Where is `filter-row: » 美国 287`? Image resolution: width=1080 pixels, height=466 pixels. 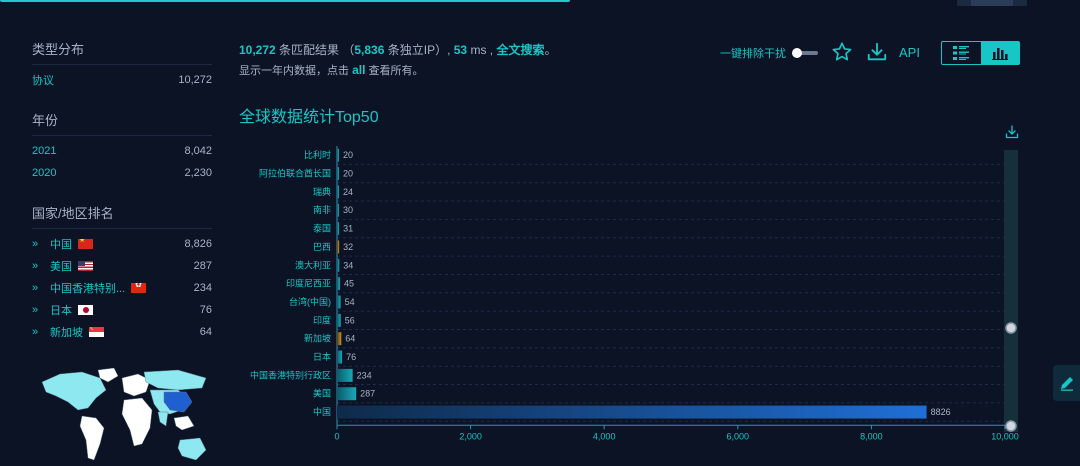 filter-row: » 美国 287 is located at coordinates (122, 266).